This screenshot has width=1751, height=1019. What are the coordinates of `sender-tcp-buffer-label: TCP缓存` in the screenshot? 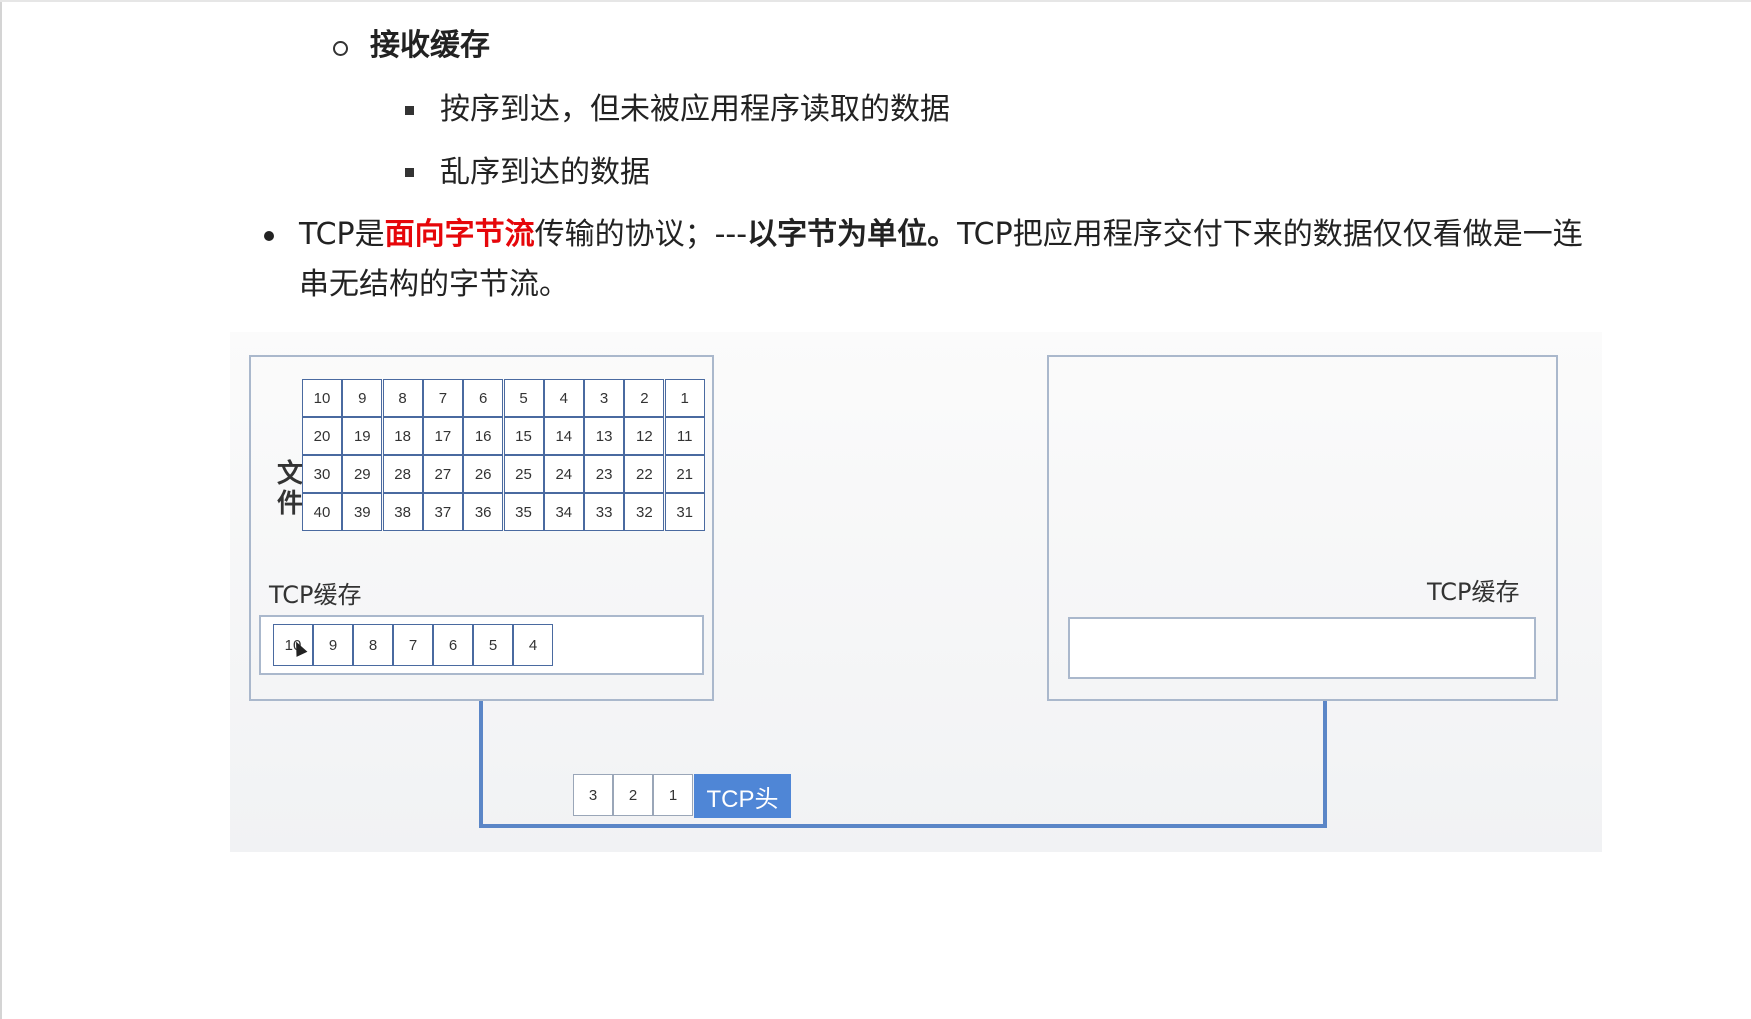 It's located at (315, 595).